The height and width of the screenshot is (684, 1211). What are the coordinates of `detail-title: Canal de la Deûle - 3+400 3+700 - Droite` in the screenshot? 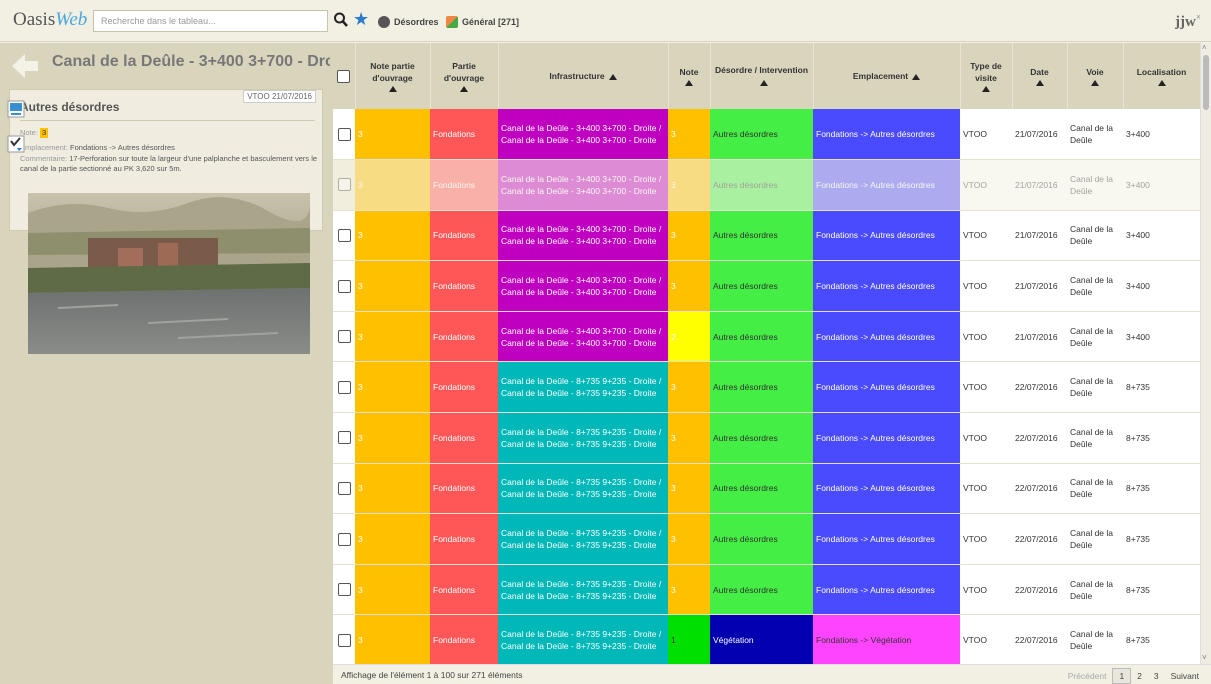 It's located at (191, 61).